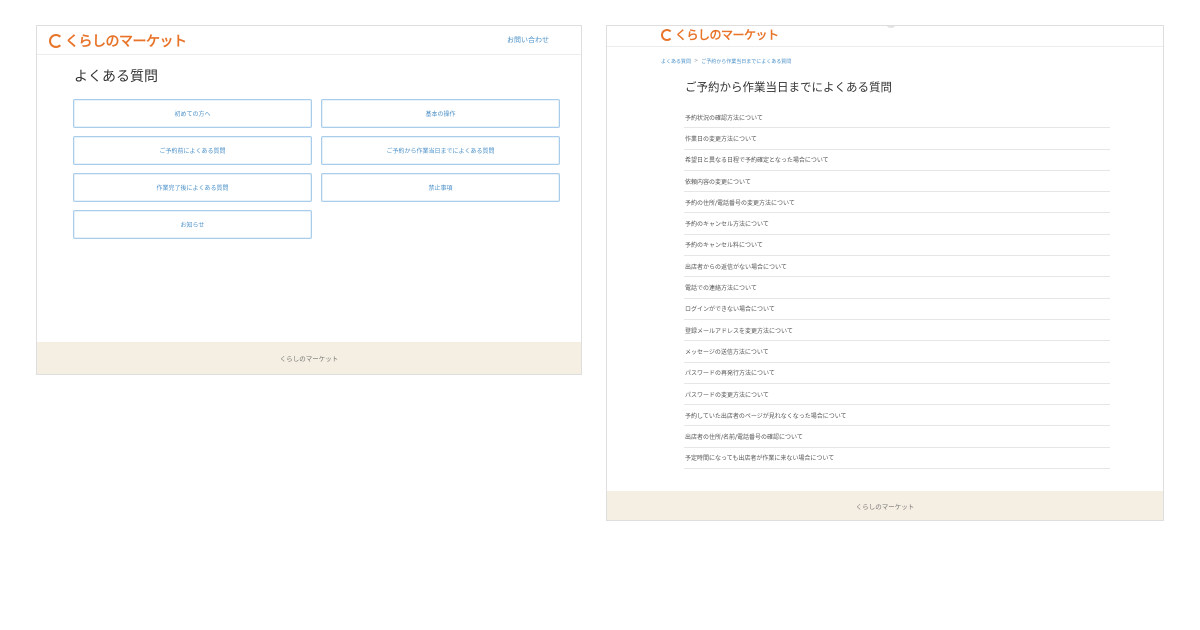  What do you see at coordinates (897, 139) in the screenshot?
I see `faq-item: 作業日の変更方法について` at bounding box center [897, 139].